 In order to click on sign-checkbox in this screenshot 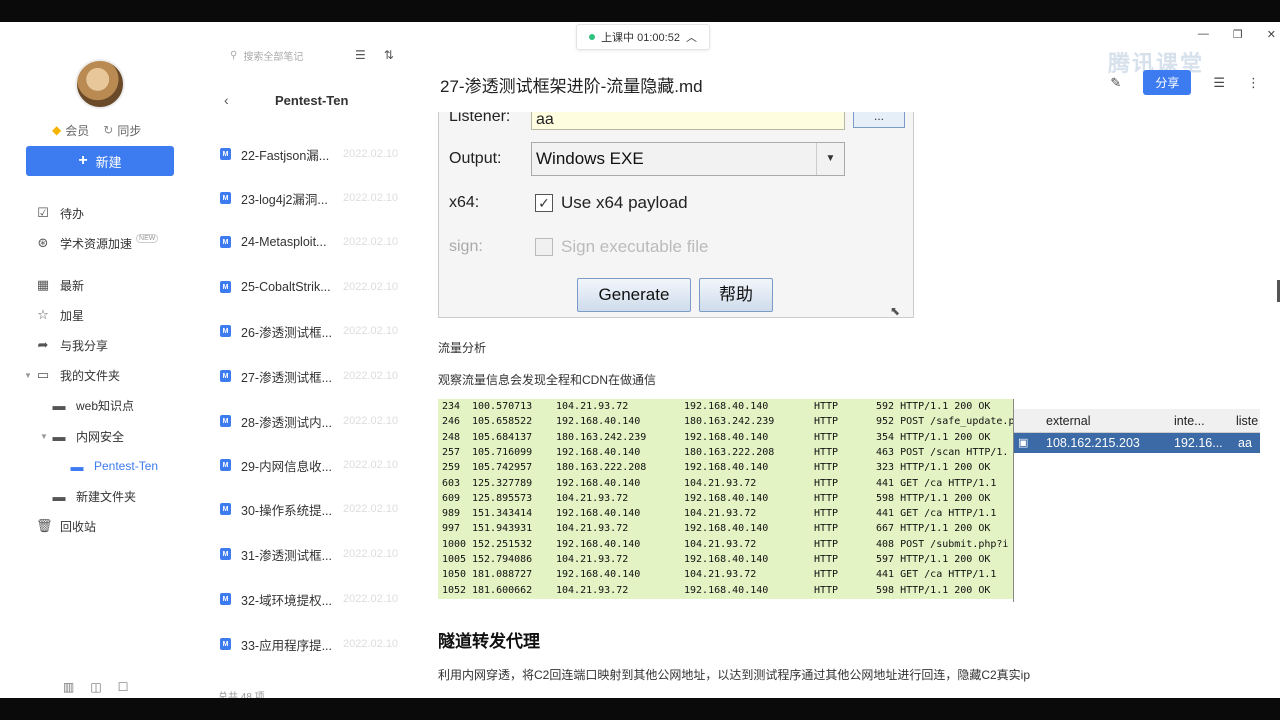, I will do `click(544, 247)`.